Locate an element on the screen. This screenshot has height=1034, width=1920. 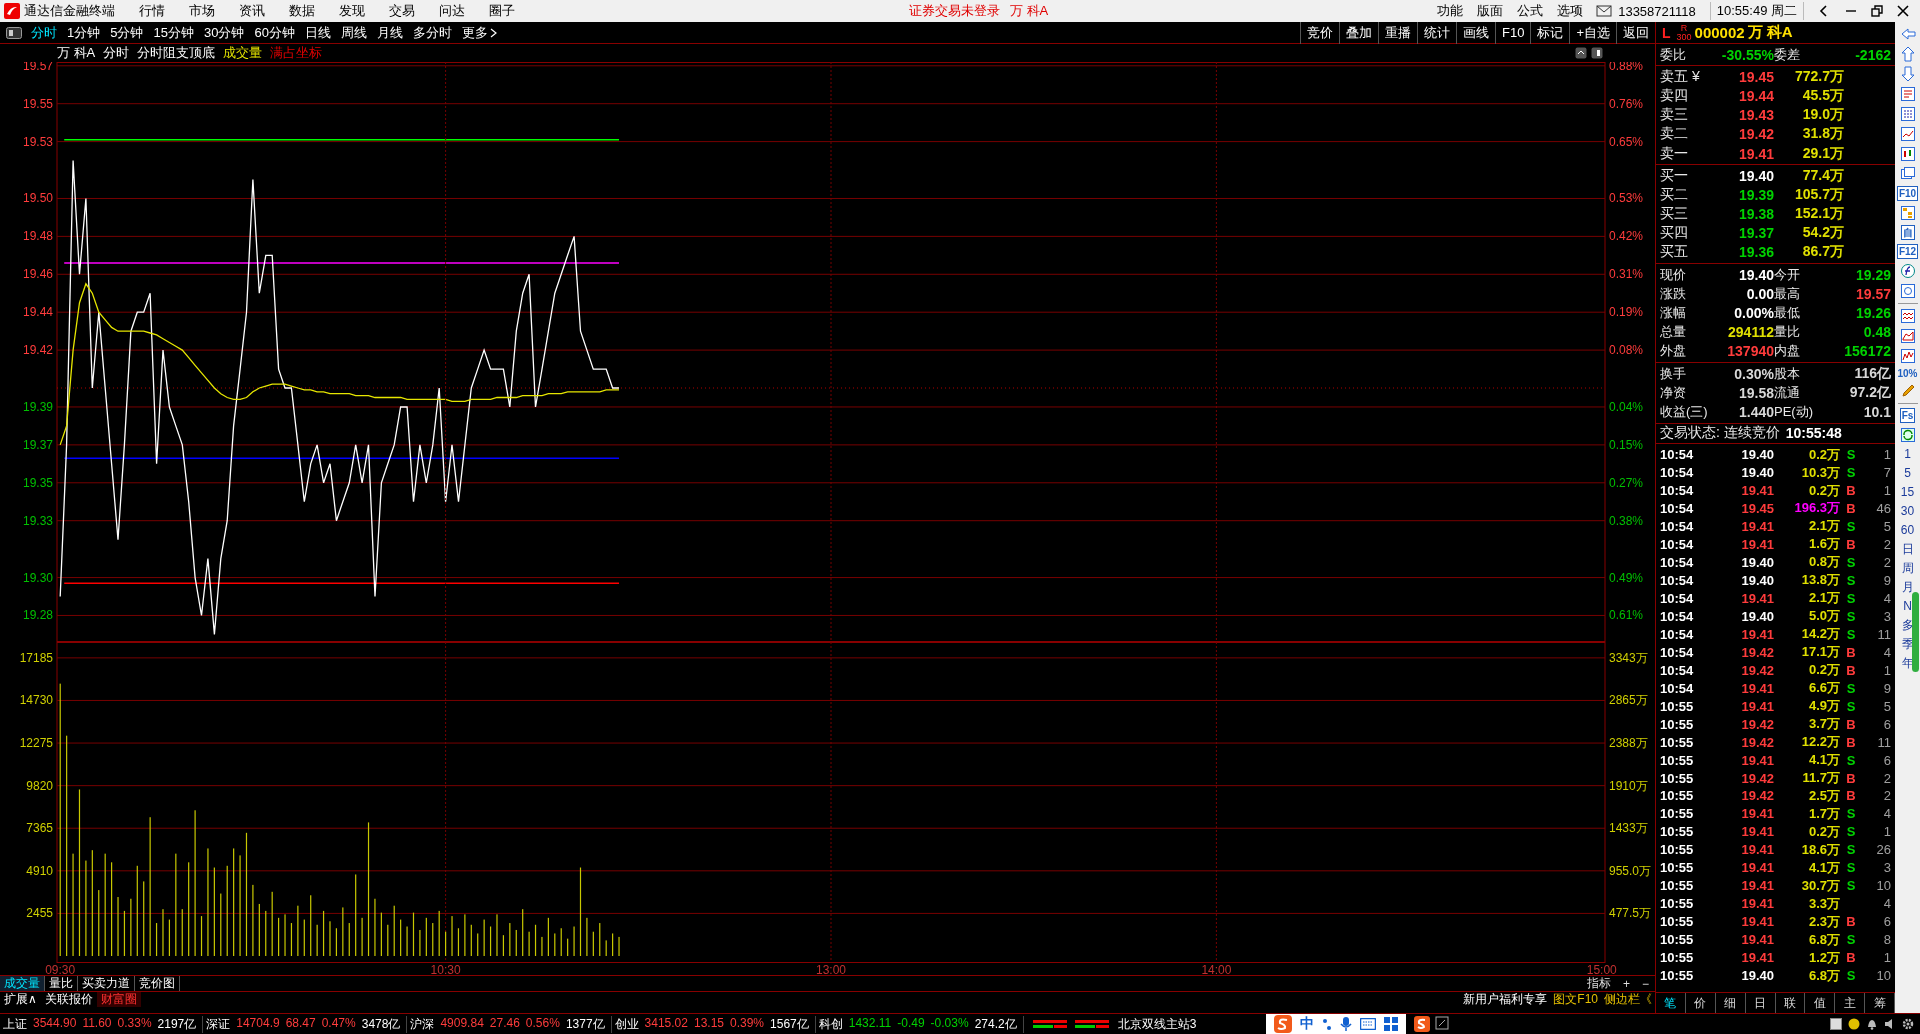
menu-item: 公式 is located at coordinates (1530, 11).